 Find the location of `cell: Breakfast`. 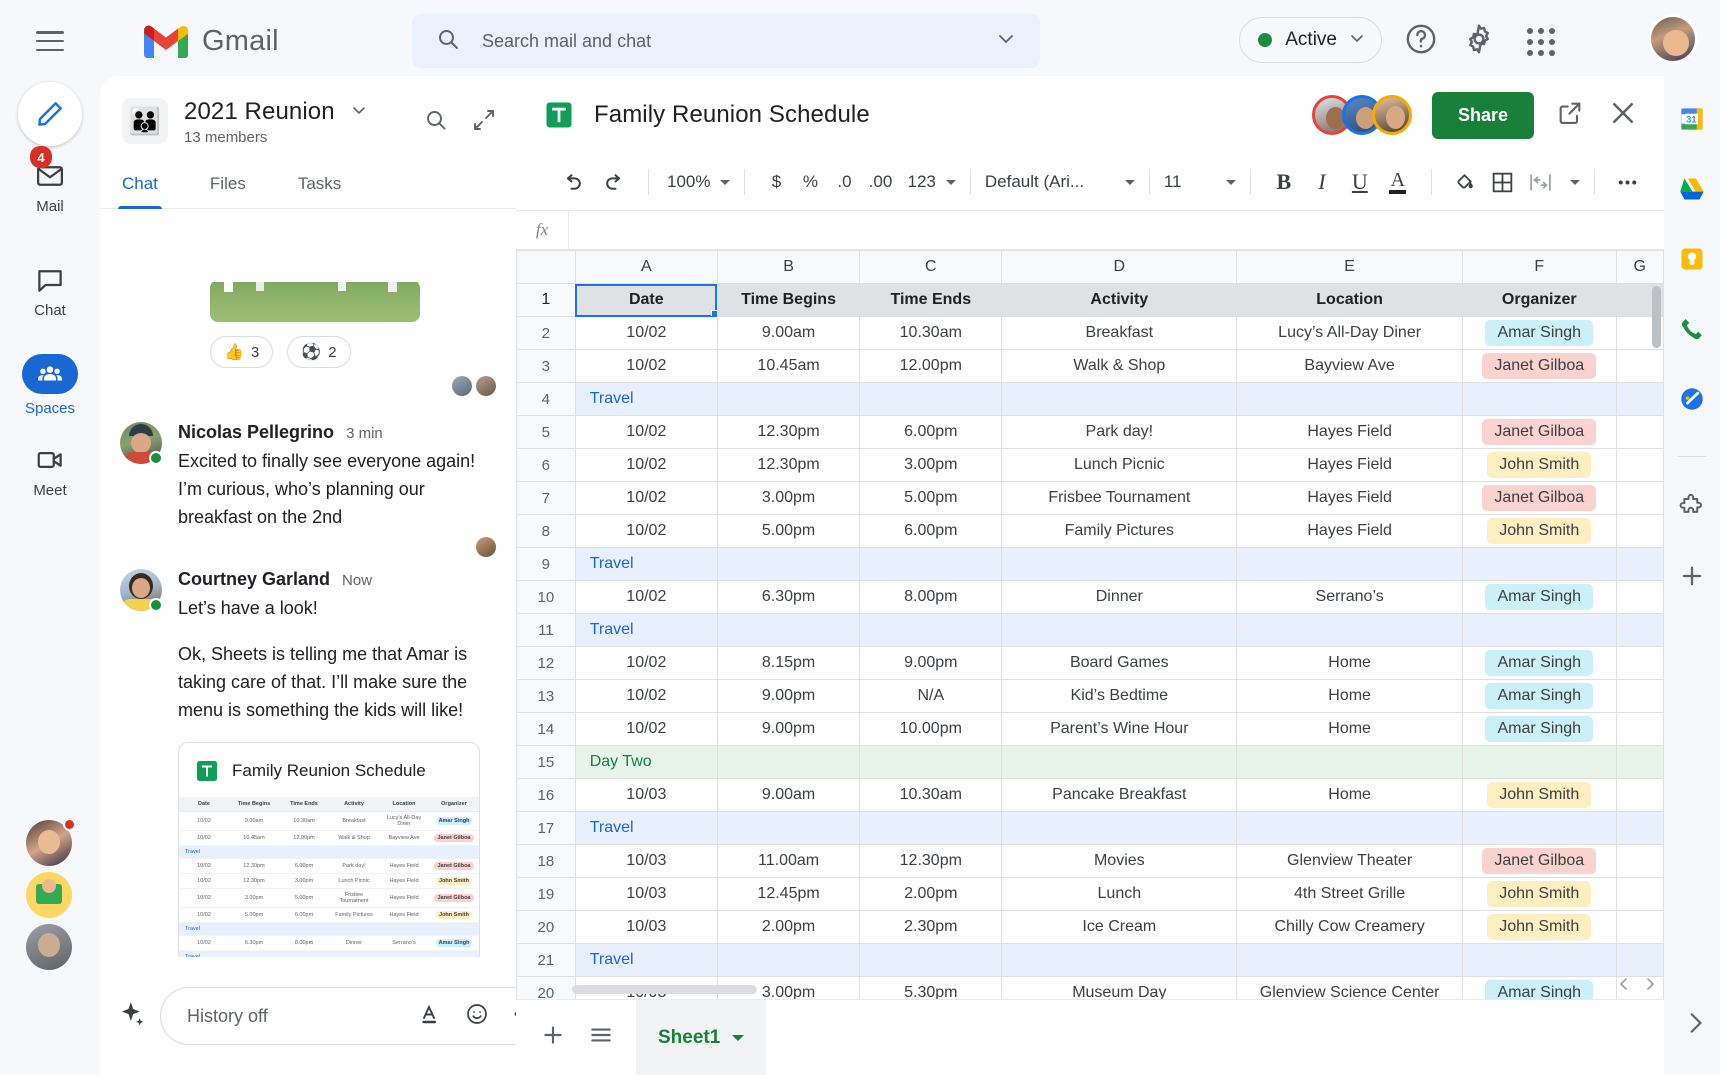

cell: Breakfast is located at coordinates (1119, 333).